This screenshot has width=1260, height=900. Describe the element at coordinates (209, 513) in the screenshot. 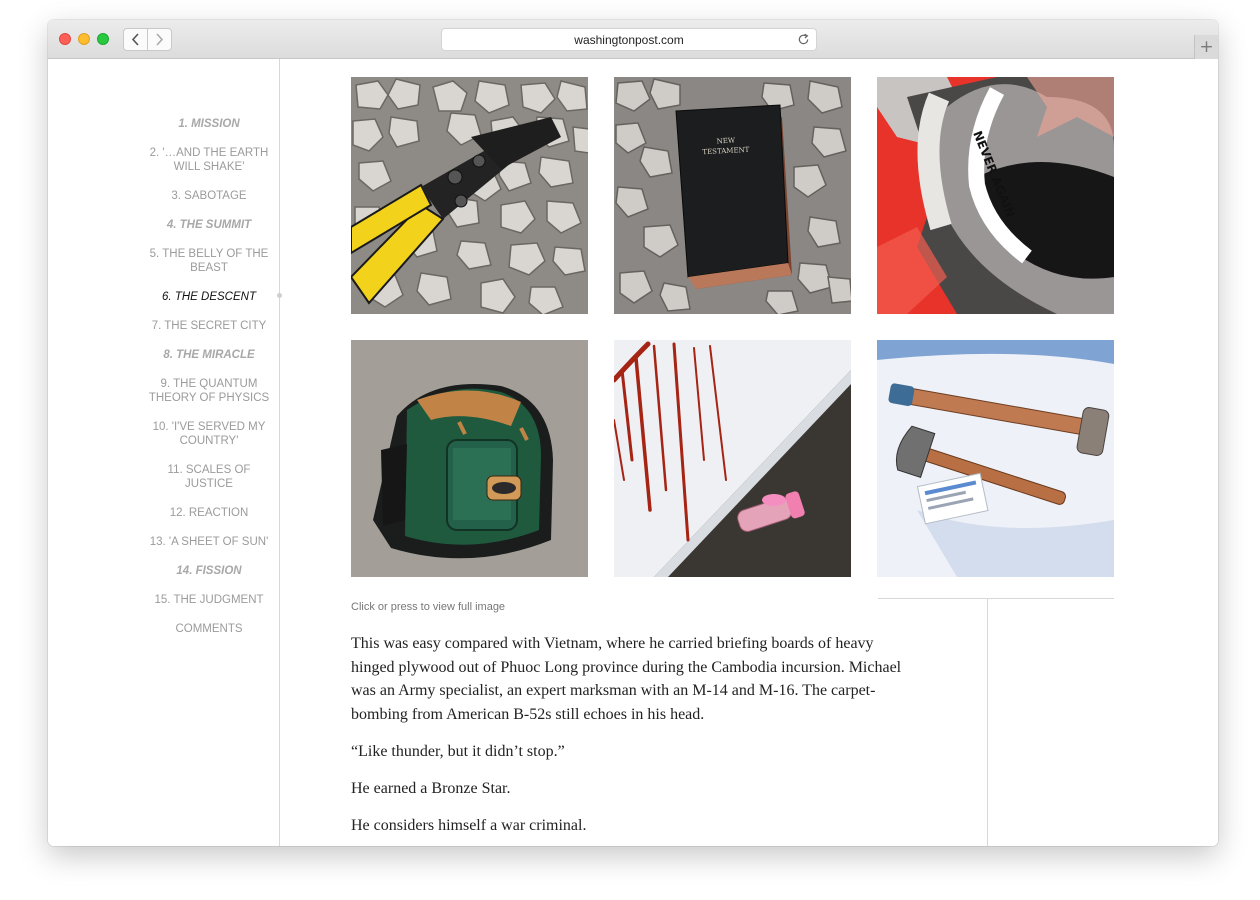

I see `toc-chapter-link: 12. REACTION` at that location.